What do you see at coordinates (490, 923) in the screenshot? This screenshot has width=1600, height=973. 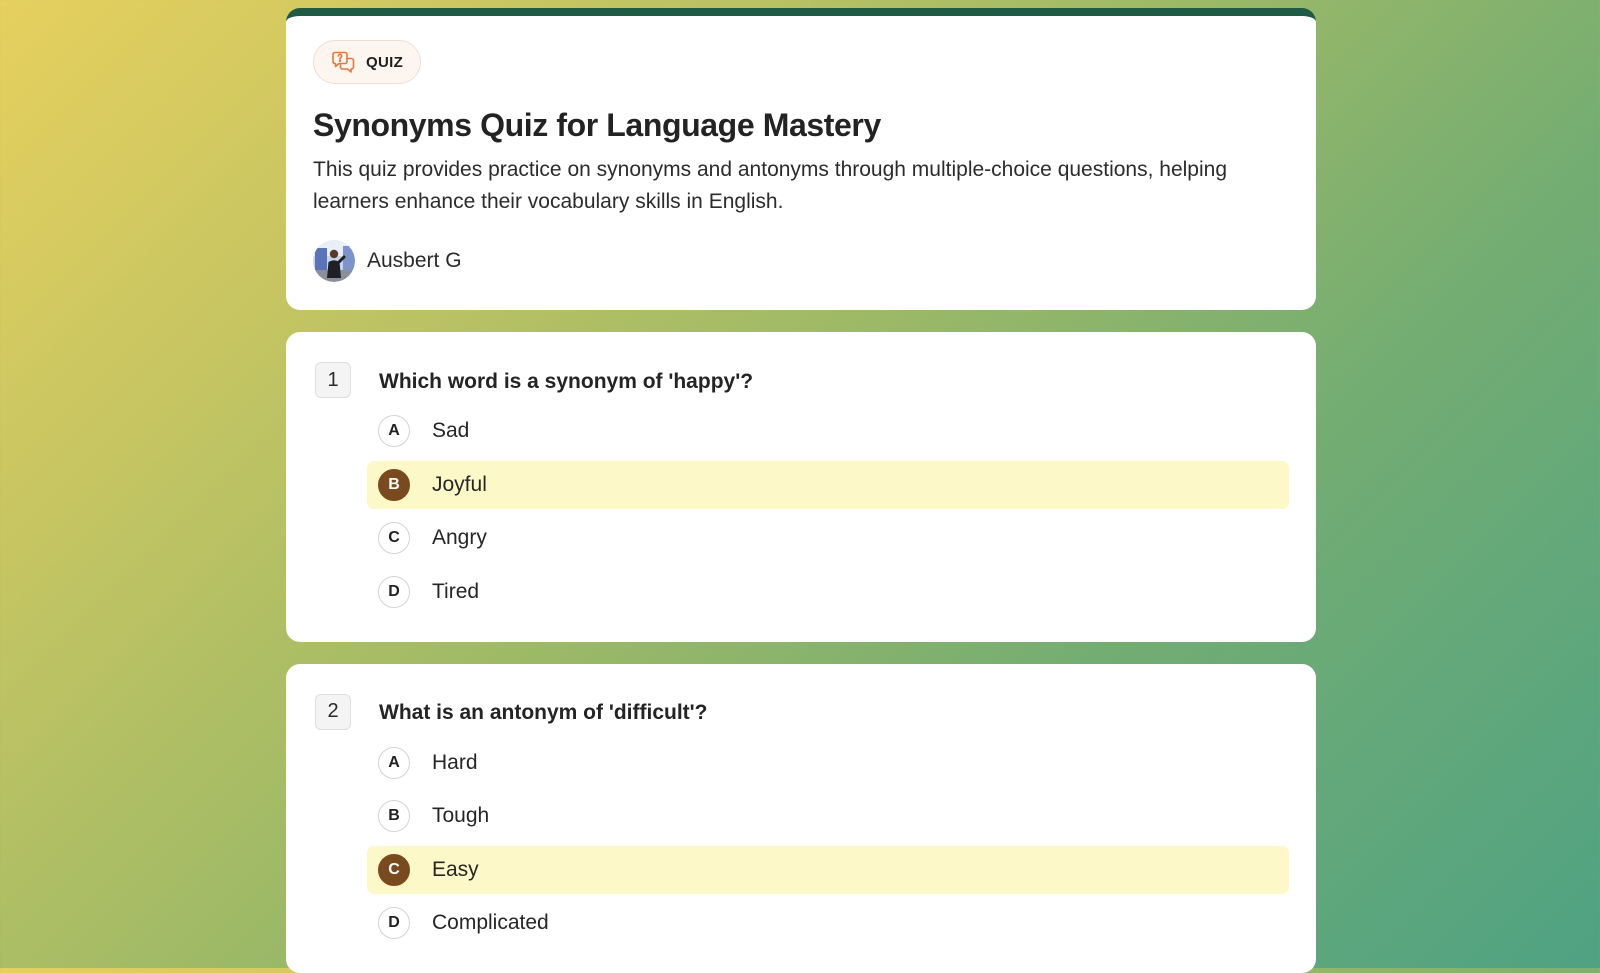 I see `option-text: Complicated` at bounding box center [490, 923].